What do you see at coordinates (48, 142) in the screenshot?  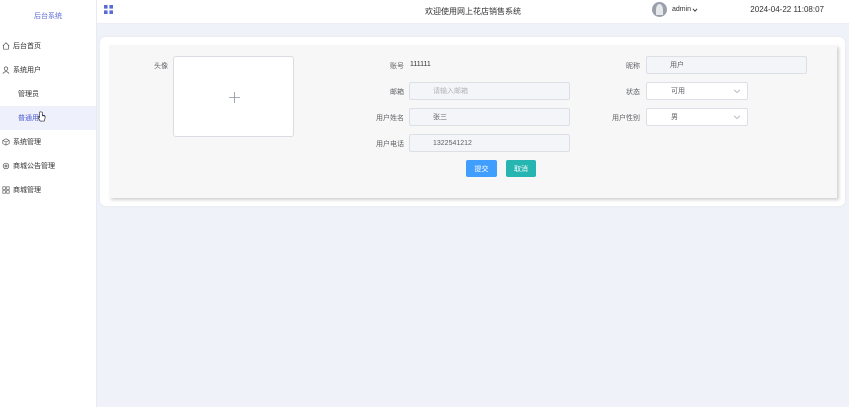 I see `sidebar-item-system-manage: 系统管理` at bounding box center [48, 142].